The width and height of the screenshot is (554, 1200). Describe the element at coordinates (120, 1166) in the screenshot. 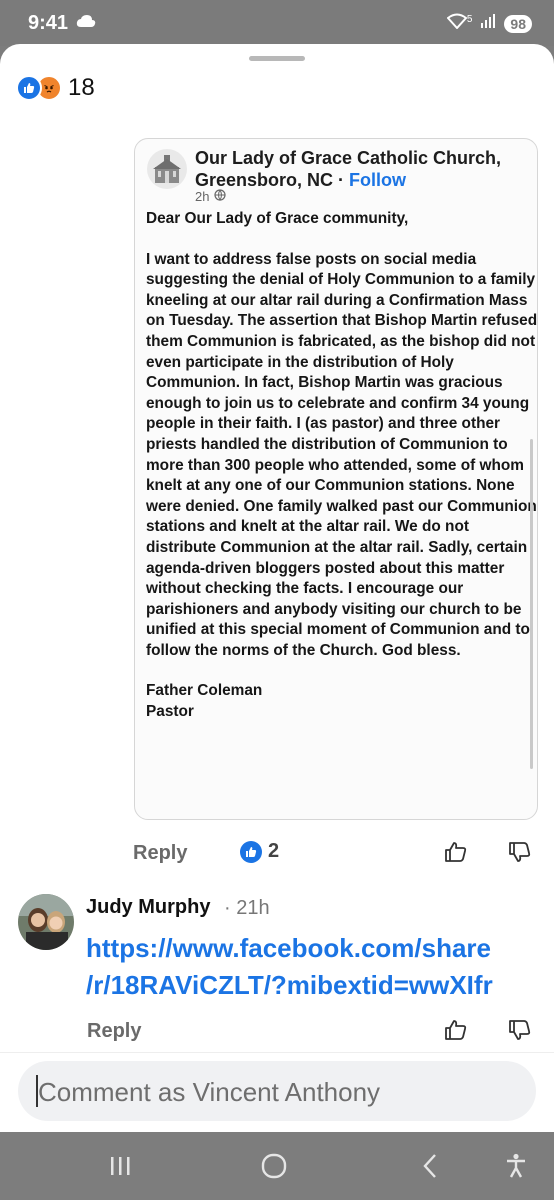

I see `recent-apps-icon` at that location.